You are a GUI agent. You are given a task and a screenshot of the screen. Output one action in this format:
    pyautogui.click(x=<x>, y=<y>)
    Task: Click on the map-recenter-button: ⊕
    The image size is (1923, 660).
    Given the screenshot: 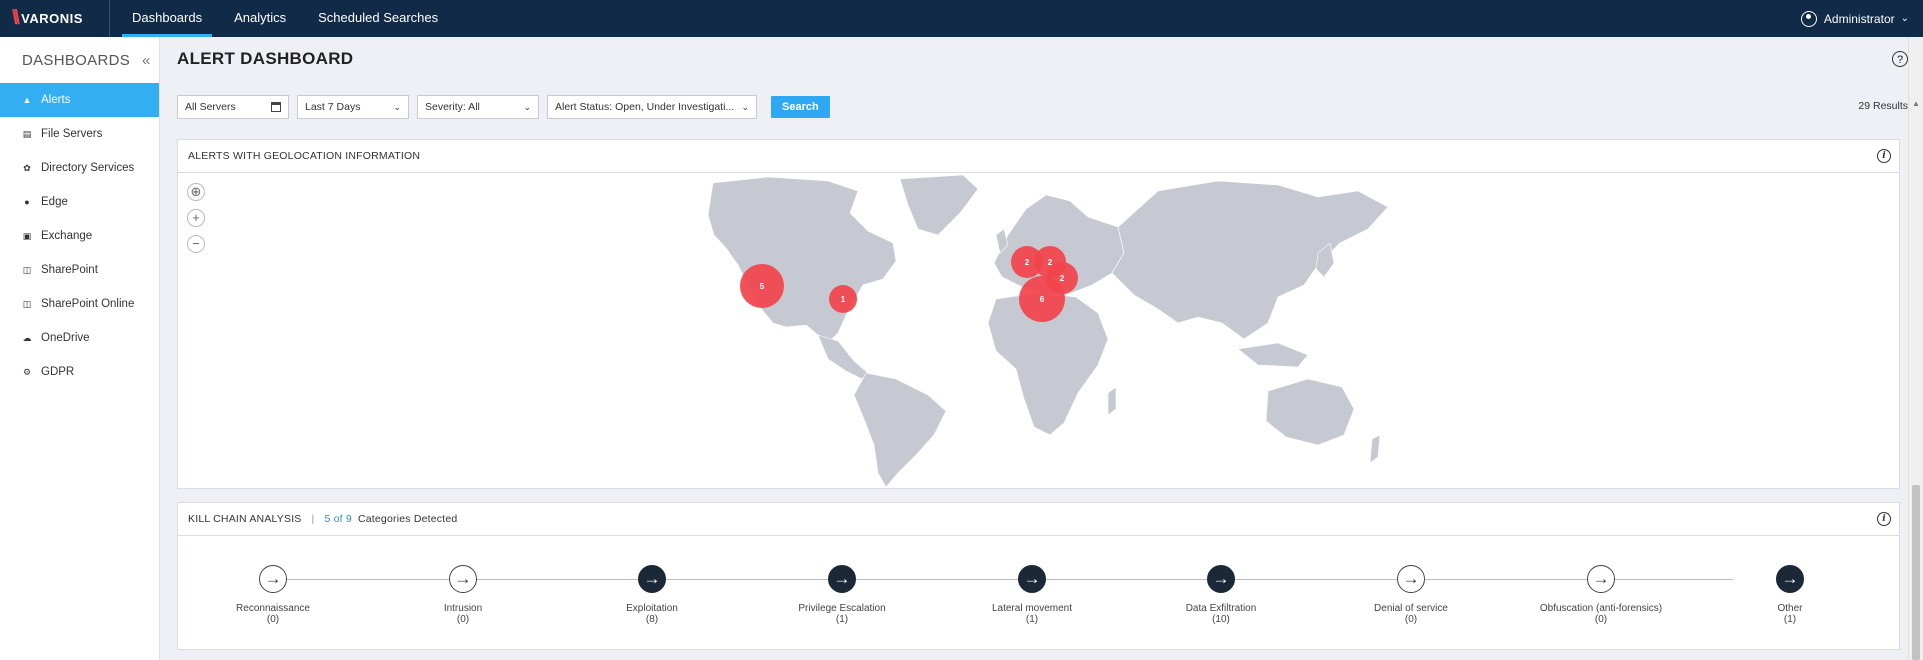 What is the action you would take?
    pyautogui.click(x=196, y=192)
    